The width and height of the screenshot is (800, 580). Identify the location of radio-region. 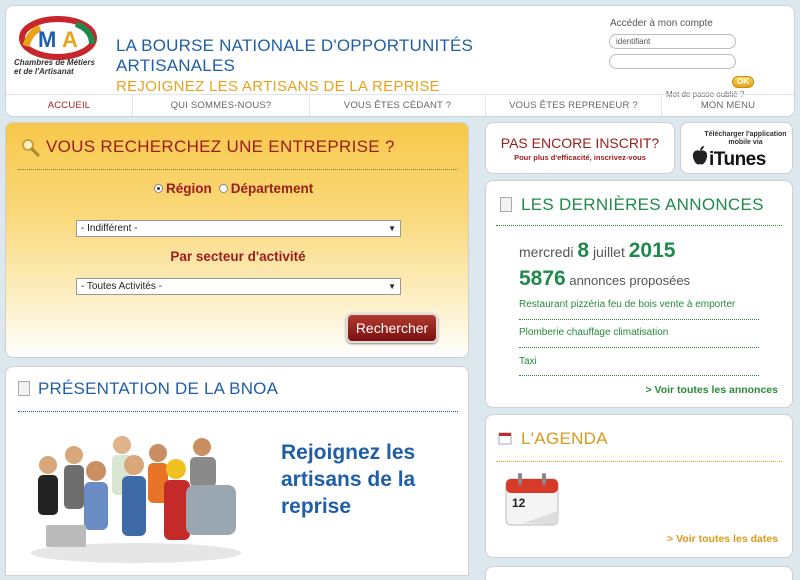
(158, 188).